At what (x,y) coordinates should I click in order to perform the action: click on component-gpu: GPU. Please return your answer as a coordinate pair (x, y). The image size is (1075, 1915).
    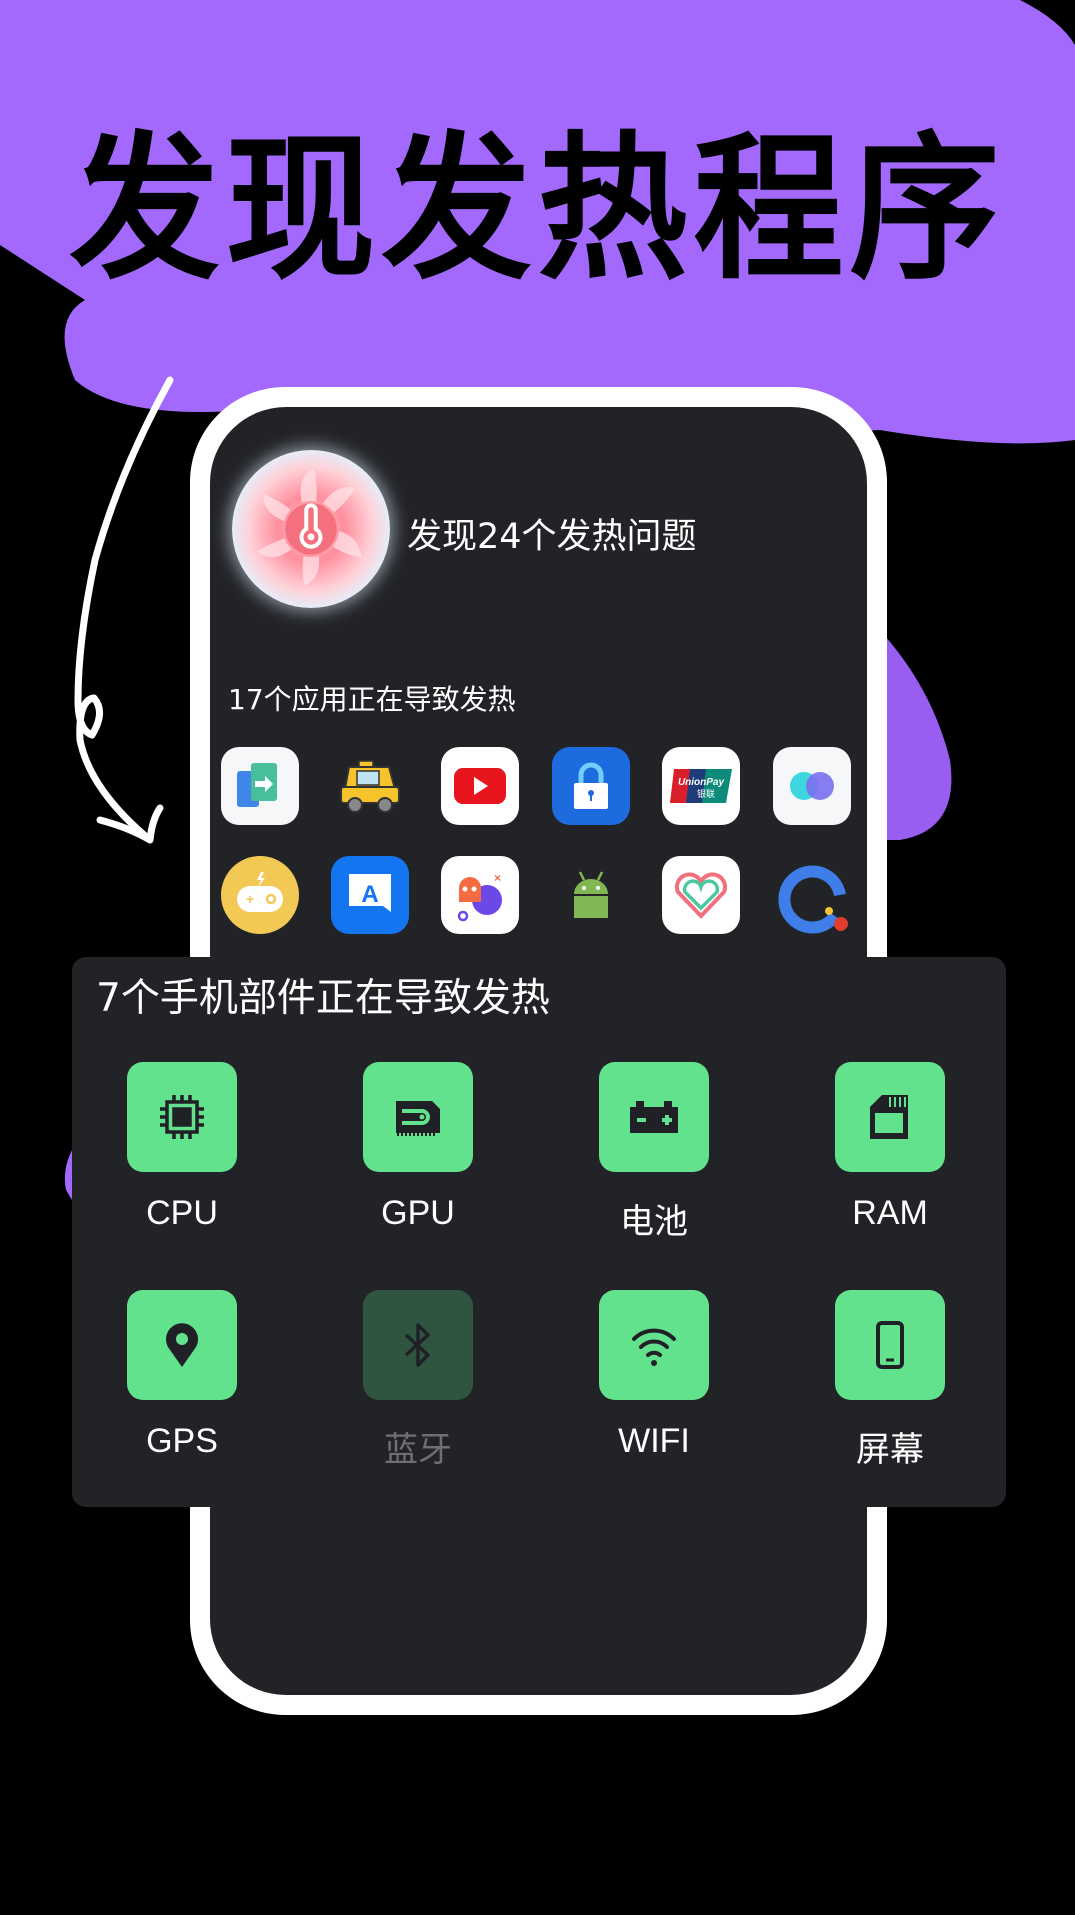
    Looking at the image, I should click on (418, 1147).